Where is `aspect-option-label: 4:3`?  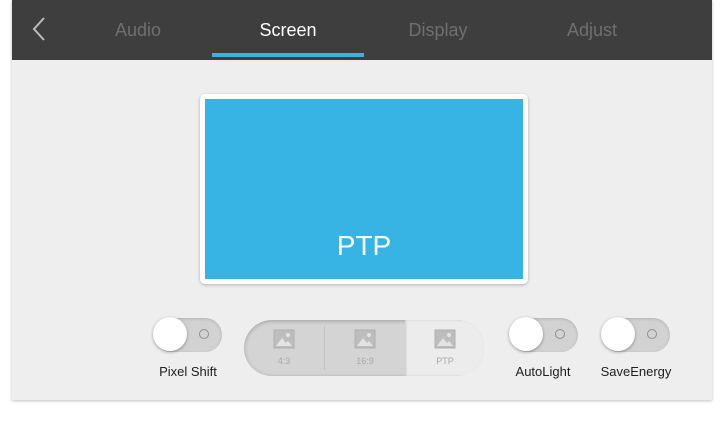
aspect-option-label: 4:3 is located at coordinates (284, 361).